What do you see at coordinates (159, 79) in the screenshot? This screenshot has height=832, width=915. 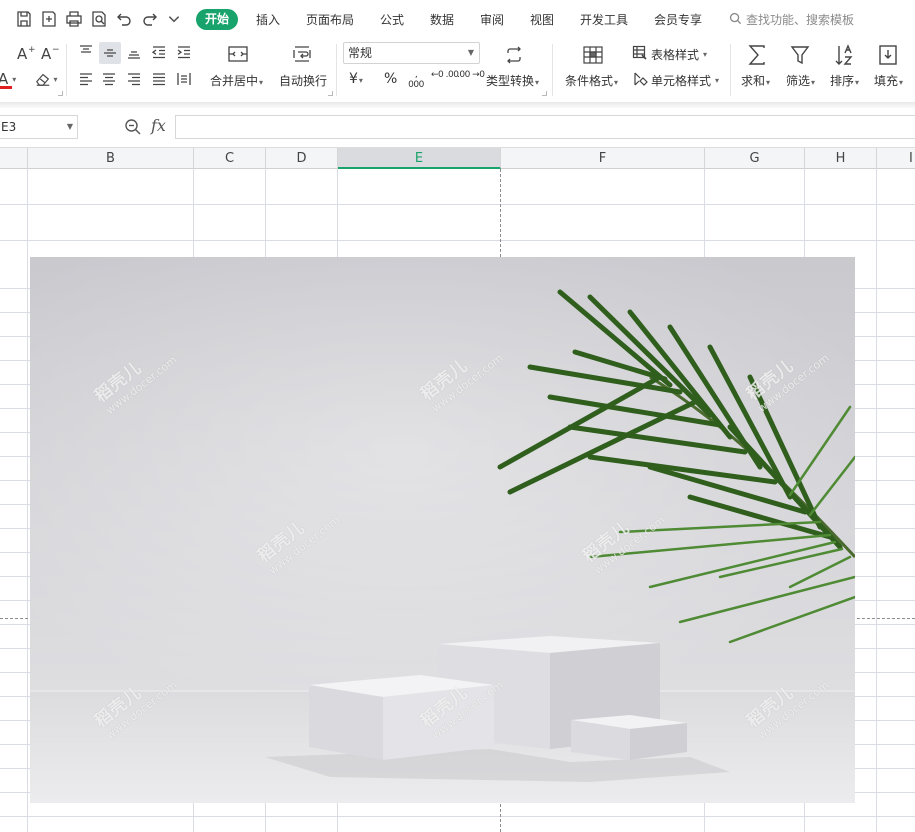 I see `justify-icon` at bounding box center [159, 79].